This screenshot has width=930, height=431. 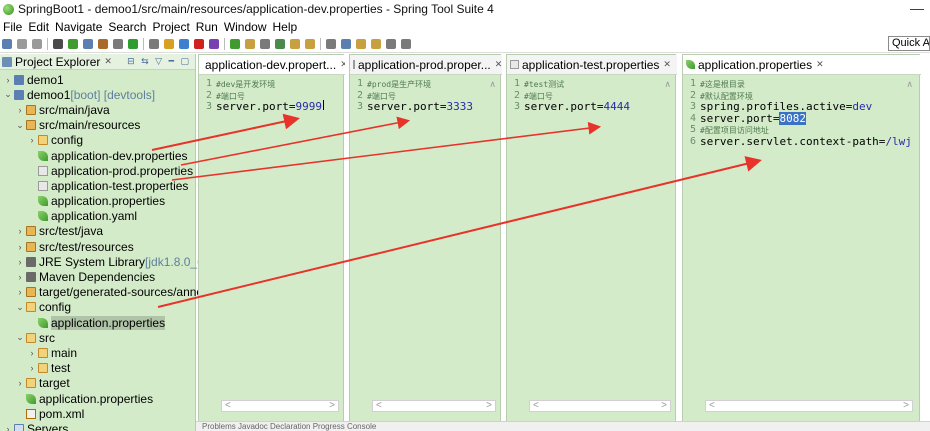 I want to click on tab-application-test: application-test.properties ✕, so click(x=592, y=65).